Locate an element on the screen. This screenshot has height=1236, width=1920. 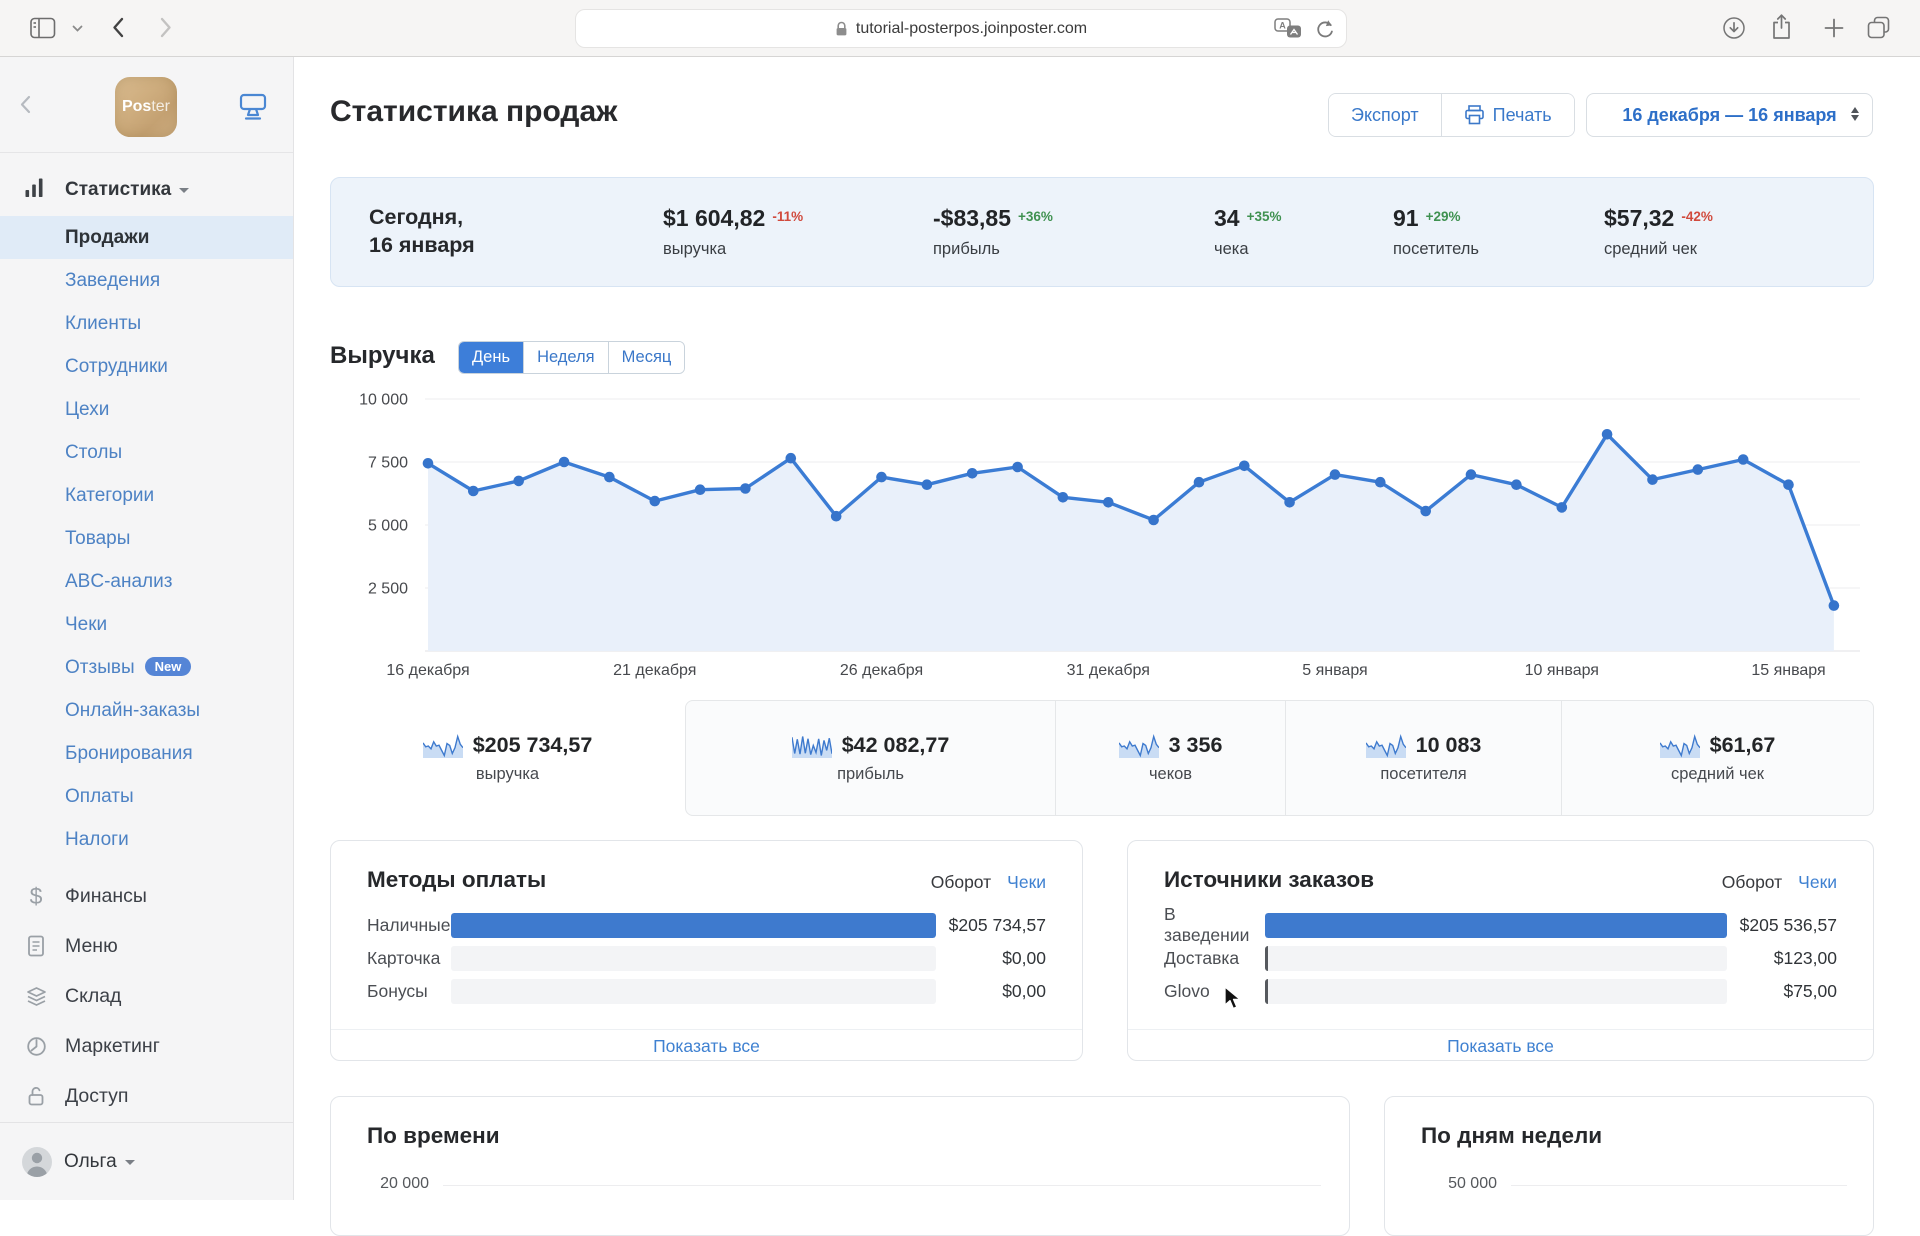
tab-overview-icon is located at coordinates (1878, 27).